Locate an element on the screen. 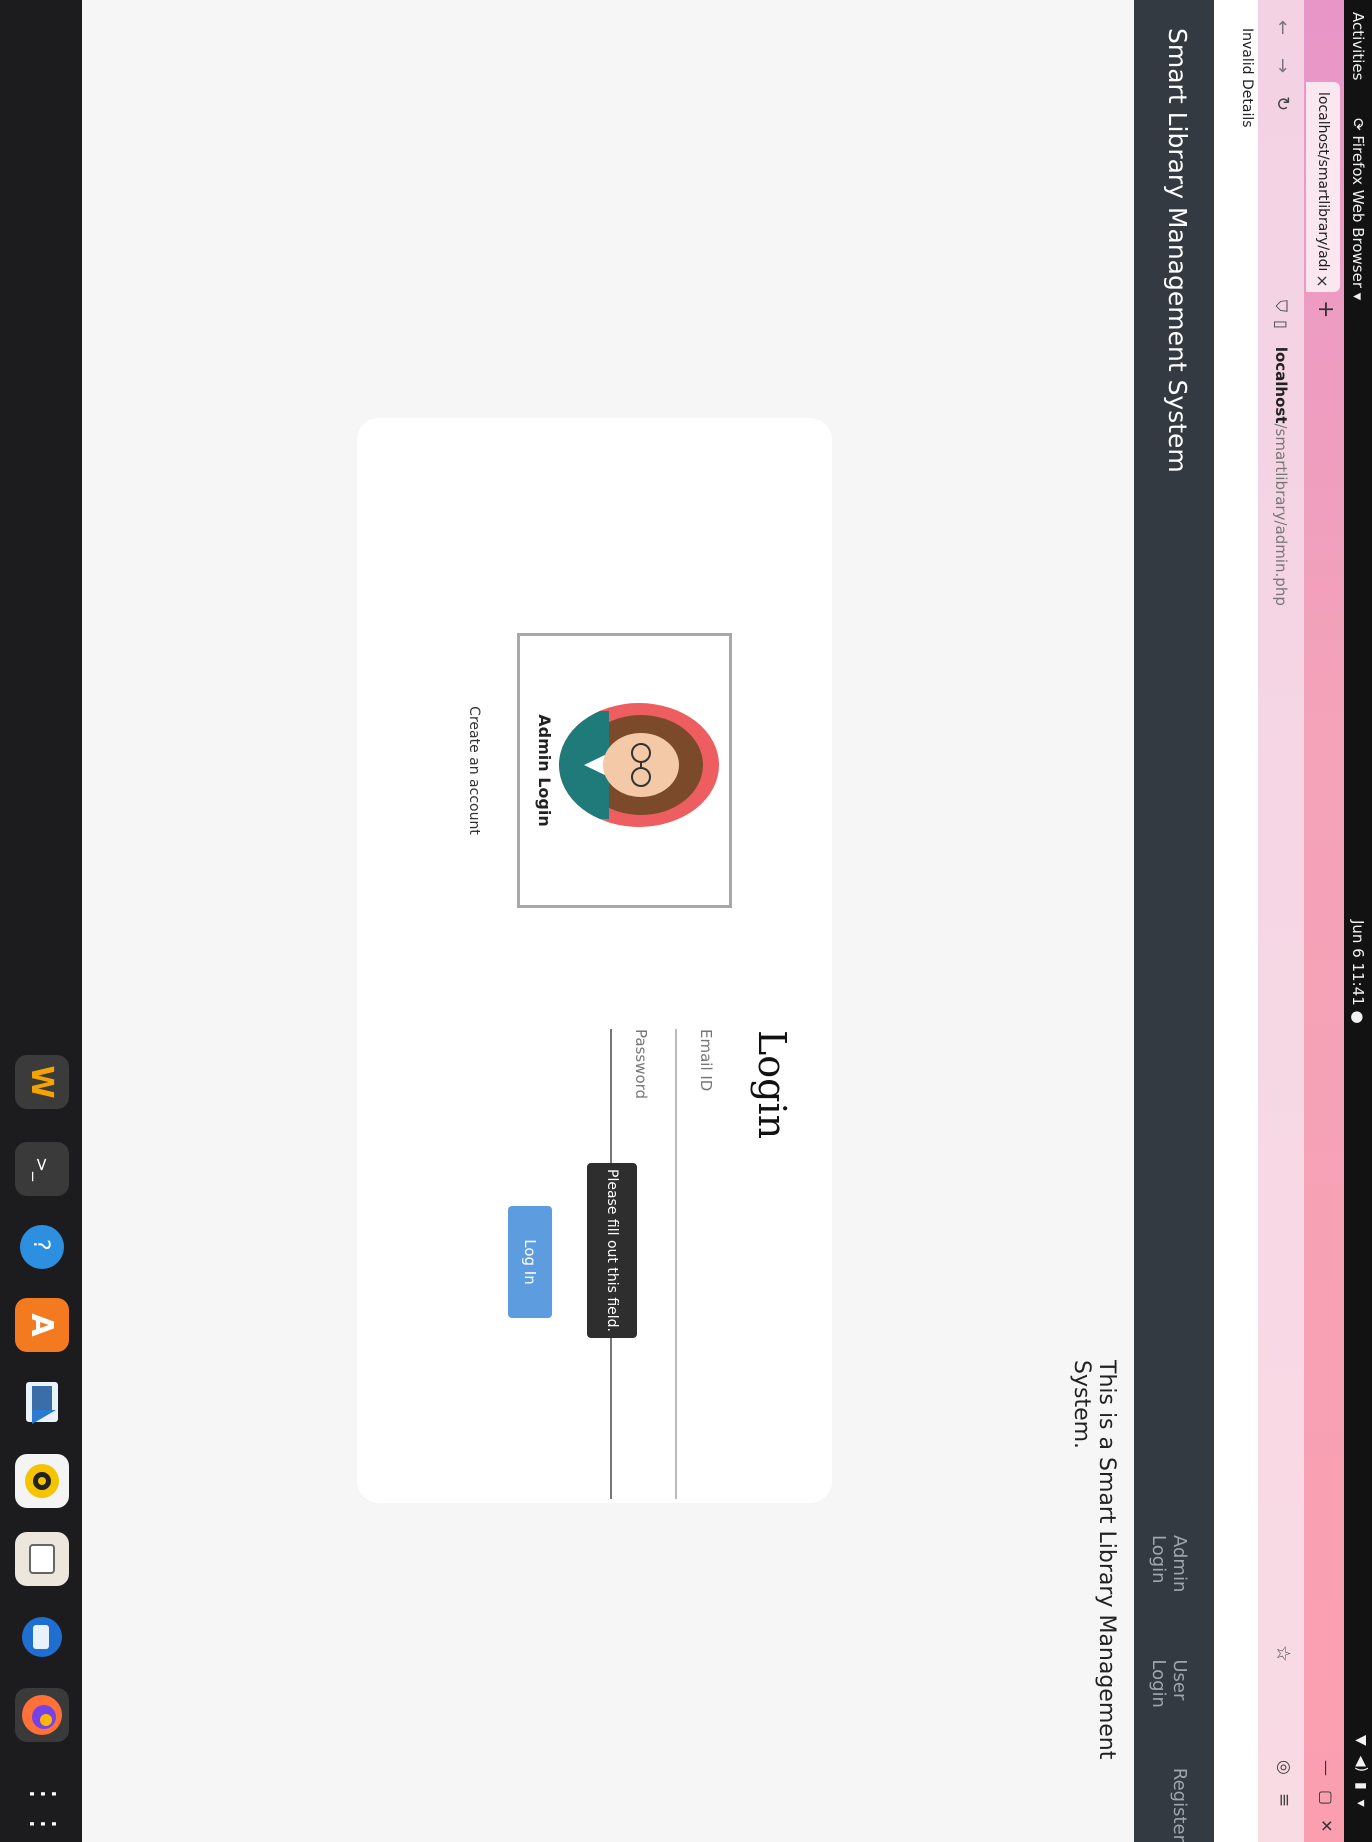 This screenshot has width=1372, height=1842. chevron-down-icon: ▾ is located at coordinates (1361, 1803).